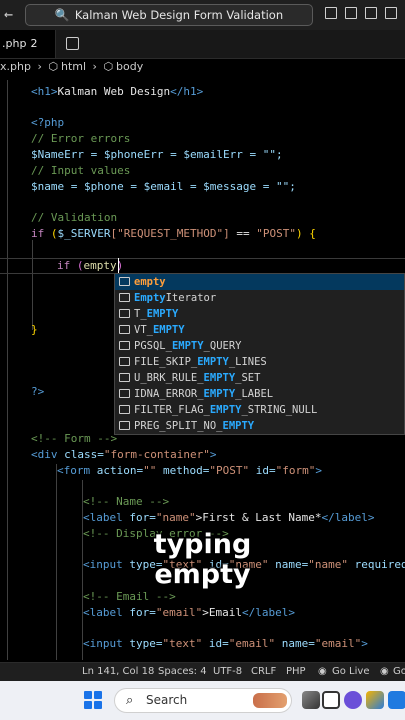  What do you see at coordinates (350, 671) in the screenshot?
I see `status-go-live: Go Live` at bounding box center [350, 671].